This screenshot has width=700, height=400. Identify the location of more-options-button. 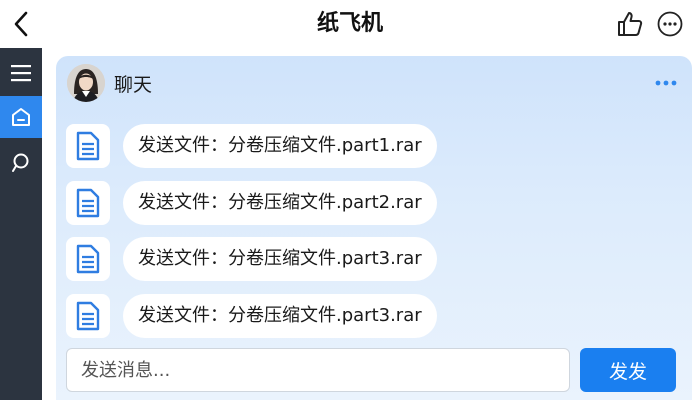
(670, 24).